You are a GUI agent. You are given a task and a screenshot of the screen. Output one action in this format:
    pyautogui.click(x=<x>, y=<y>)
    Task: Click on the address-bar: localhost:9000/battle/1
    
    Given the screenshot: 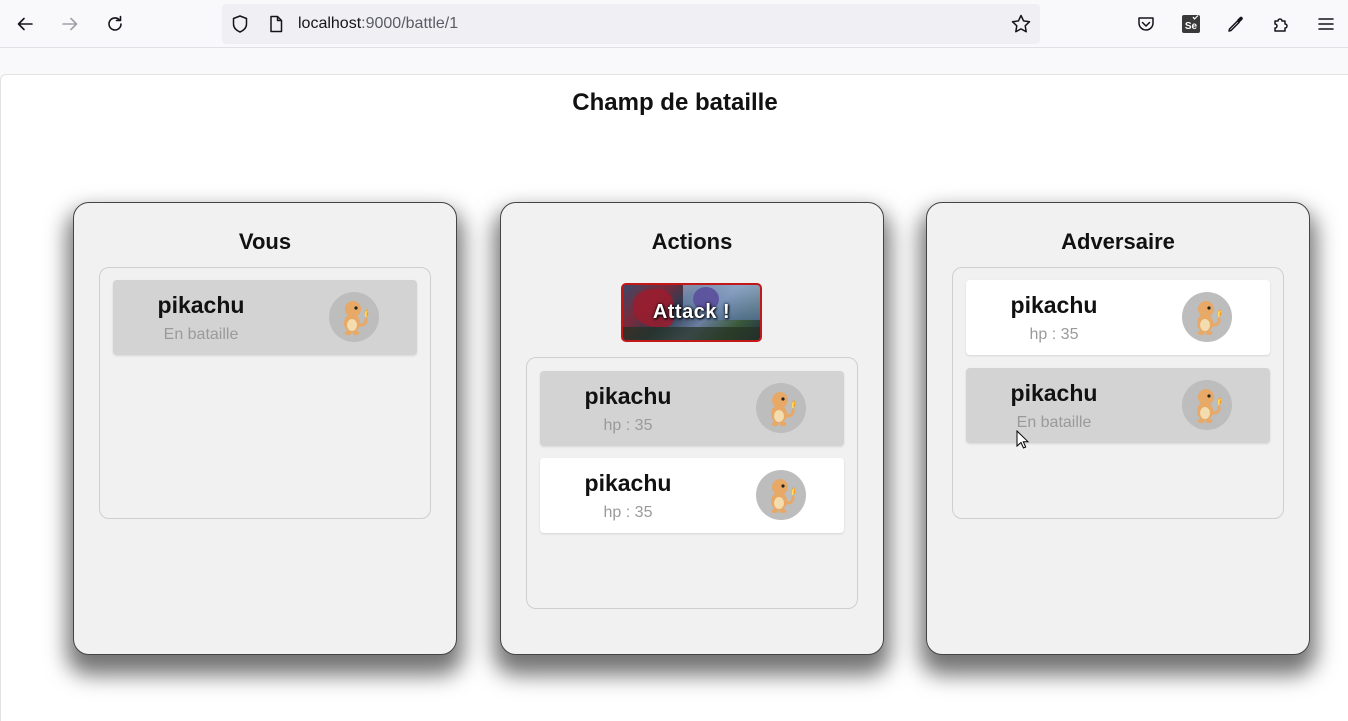 What is the action you would take?
    pyautogui.click(x=631, y=24)
    